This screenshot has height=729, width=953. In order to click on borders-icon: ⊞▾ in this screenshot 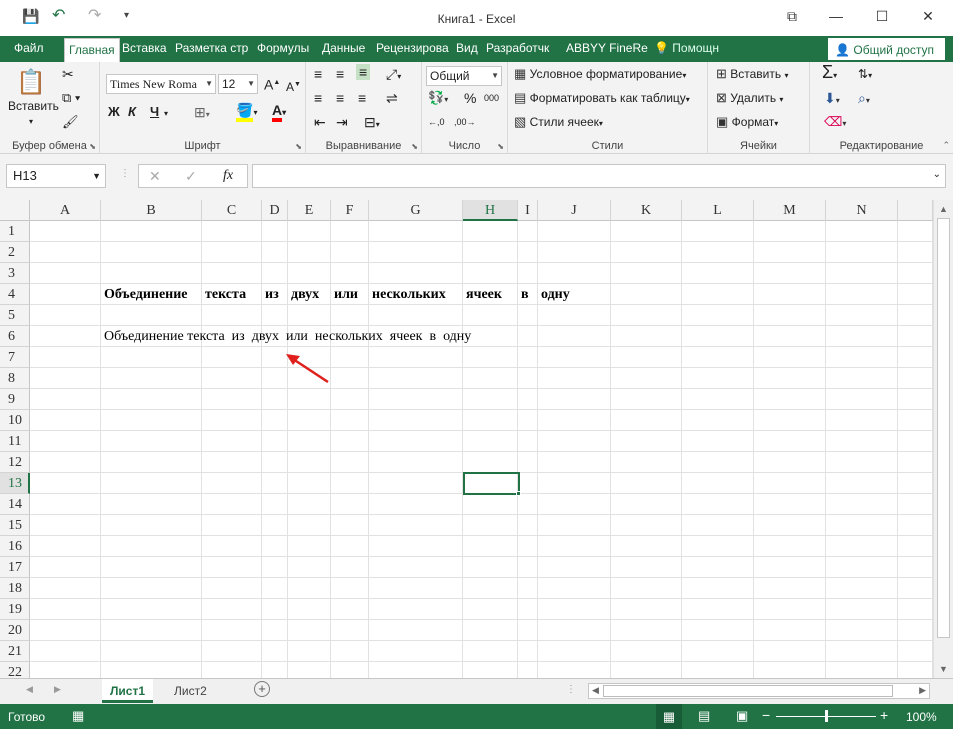, I will do `click(202, 113)`.